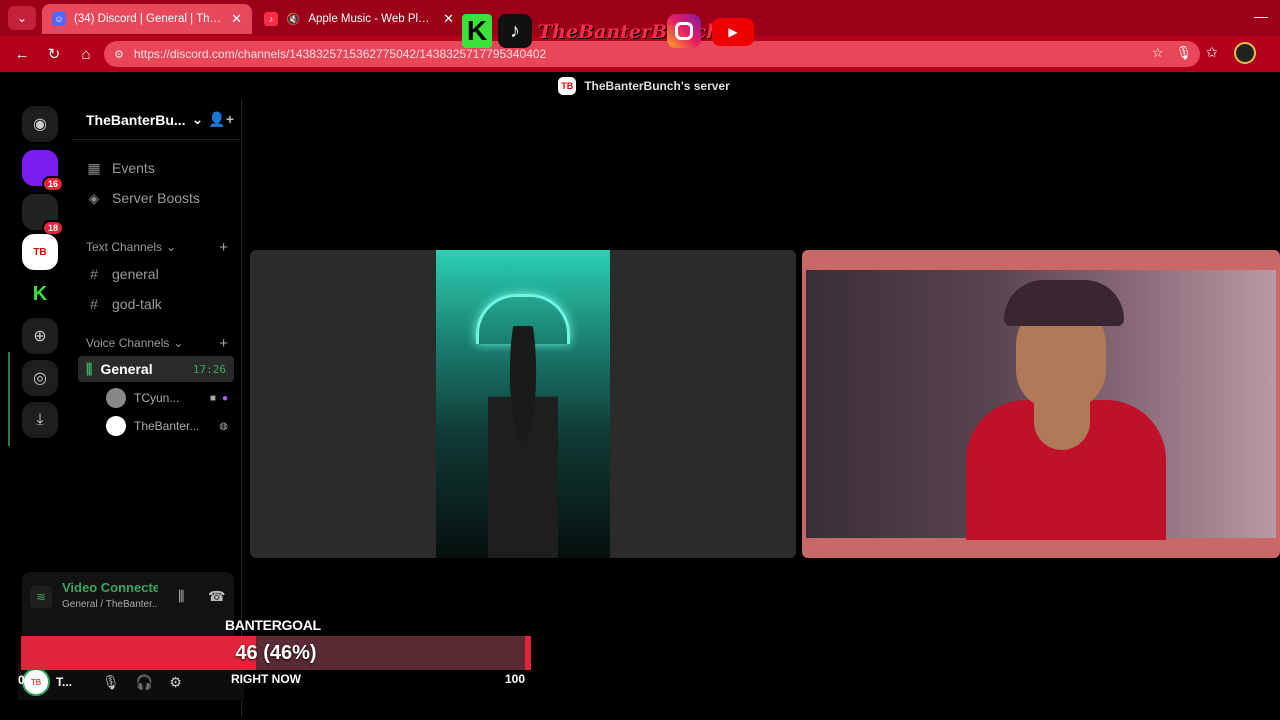  What do you see at coordinates (523, 442) in the screenshot?
I see `participant-silhouette` at bounding box center [523, 442].